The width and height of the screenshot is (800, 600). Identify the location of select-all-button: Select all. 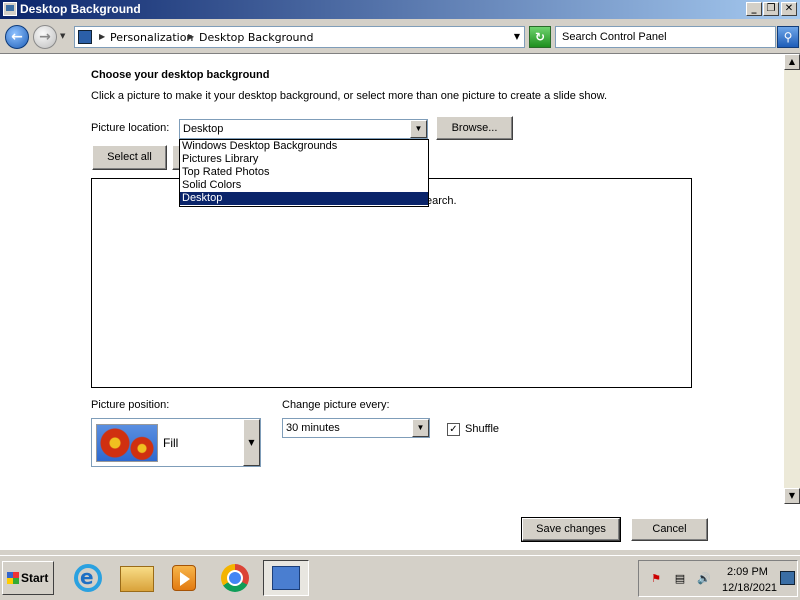
(129, 157).